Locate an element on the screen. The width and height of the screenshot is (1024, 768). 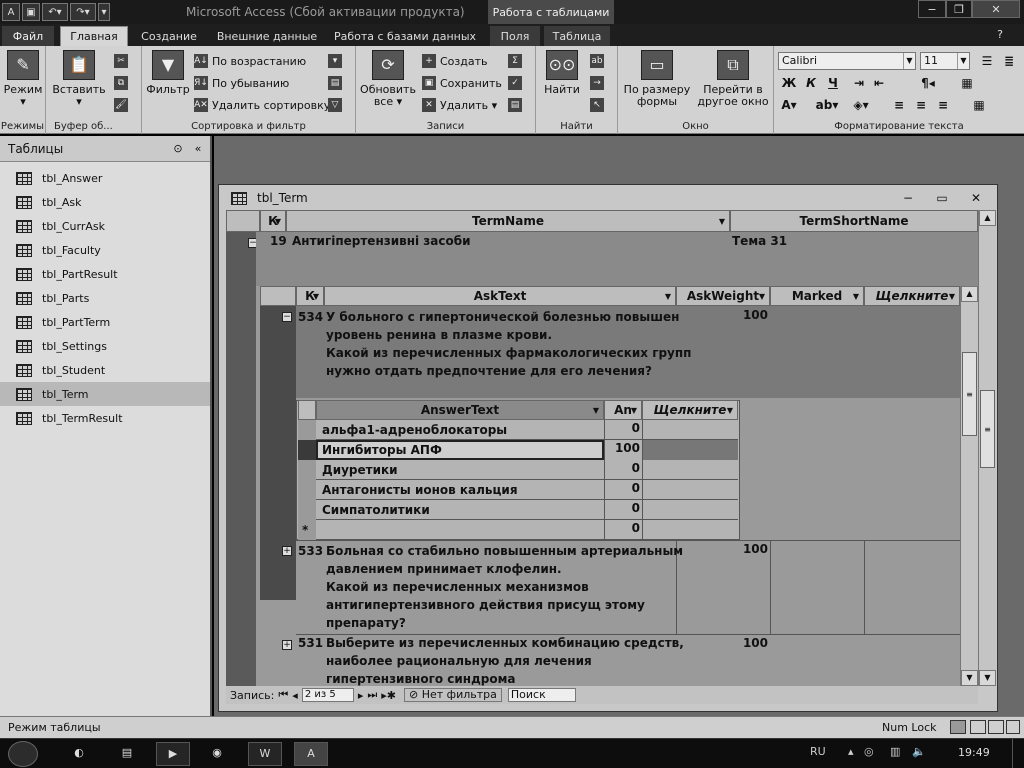
nav-item-tbl-partresult: tbl_PartResult is located at coordinates (105, 274).